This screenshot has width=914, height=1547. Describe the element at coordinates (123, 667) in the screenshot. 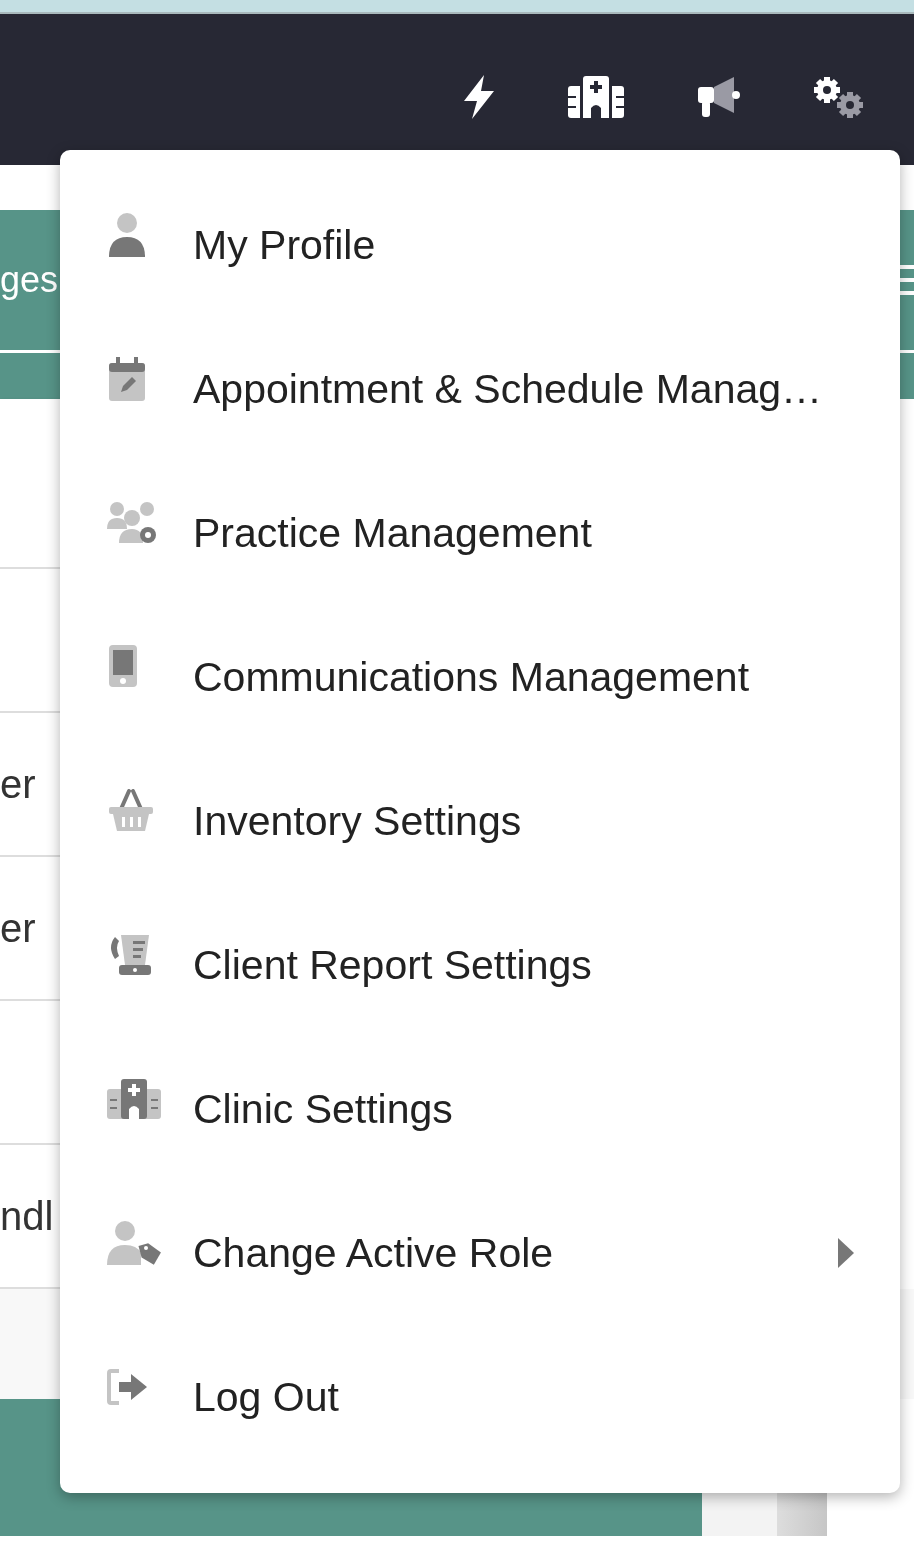

I see `phone-icon` at that location.